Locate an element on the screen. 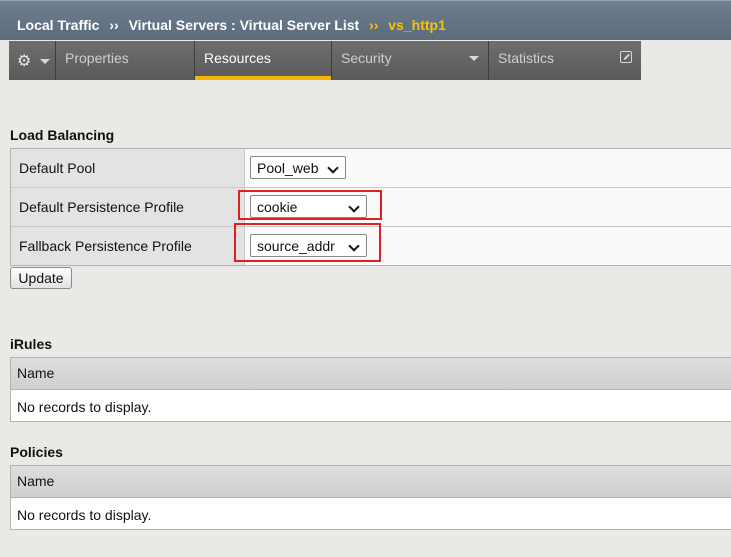 The width and height of the screenshot is (731, 557). policies-table: Name No records to display. is located at coordinates (370, 497).